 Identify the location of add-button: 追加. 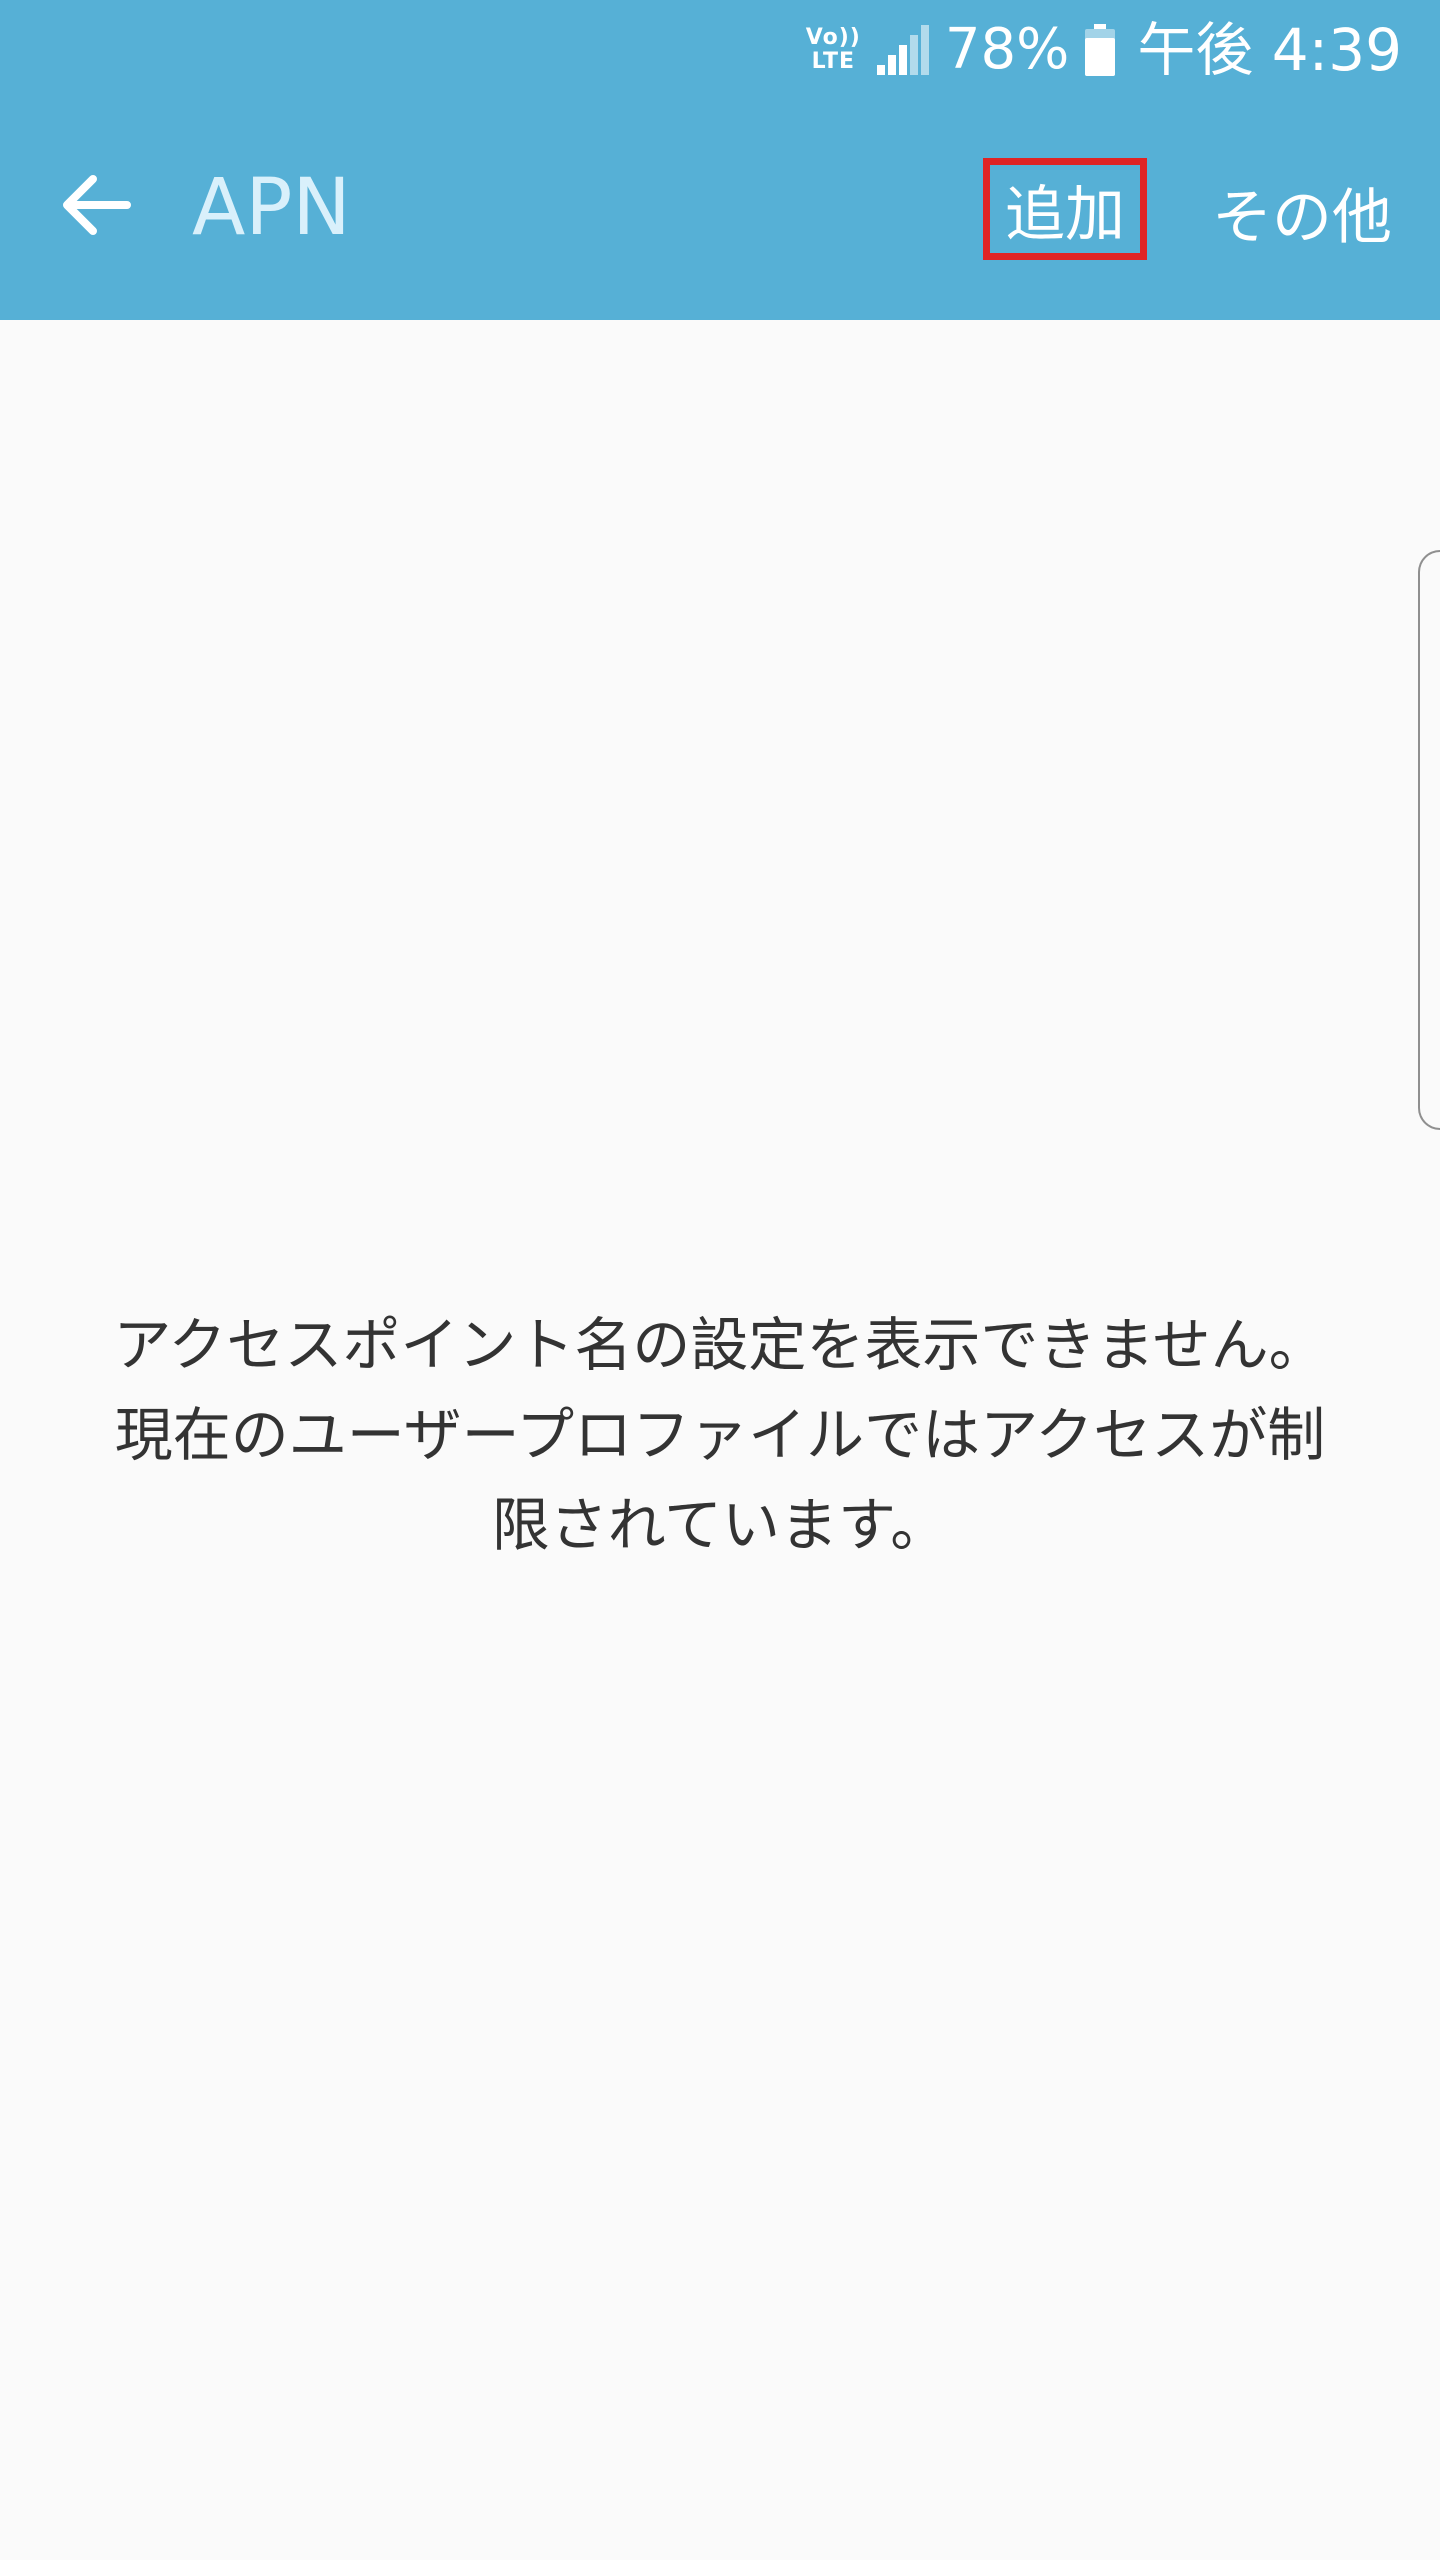
(1065, 209).